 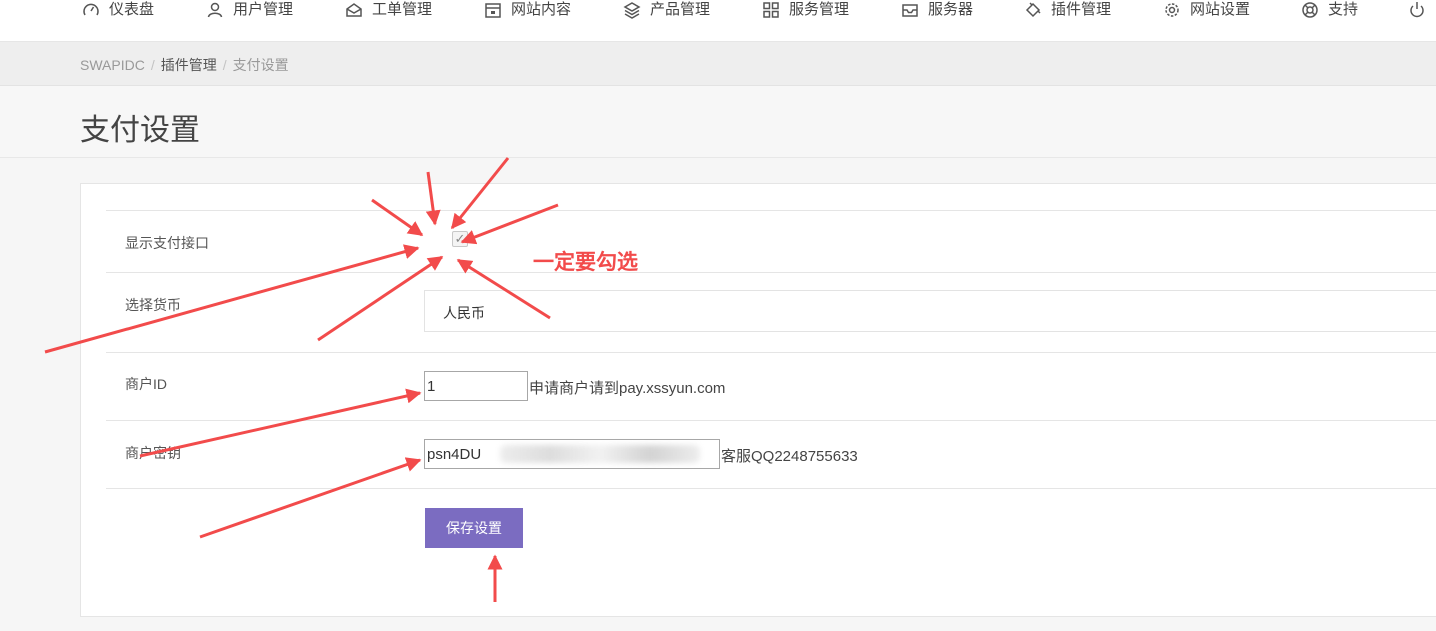 What do you see at coordinates (260, 65) in the screenshot?
I see `breadcrumb-current: 支付设置` at bounding box center [260, 65].